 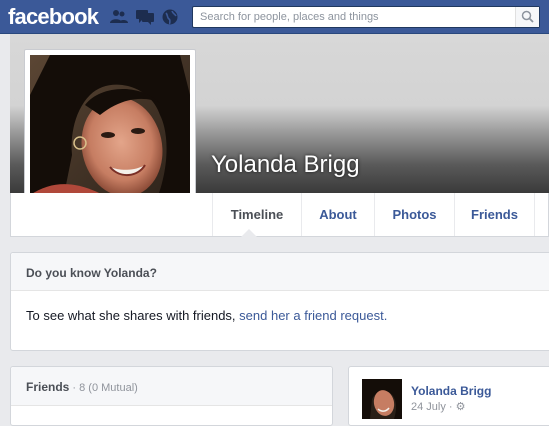 I want to click on friends-card: Friends · 8 (0 Mutual), so click(x=171, y=396).